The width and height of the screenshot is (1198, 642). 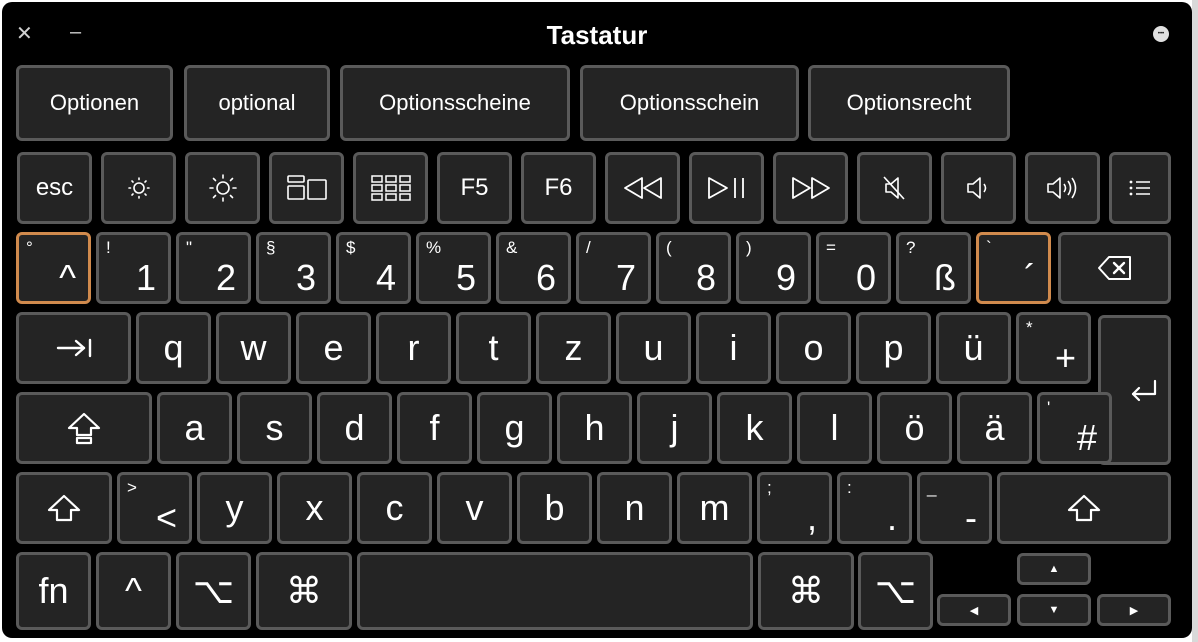 What do you see at coordinates (354, 428) in the screenshot?
I see `key-d: d` at bounding box center [354, 428].